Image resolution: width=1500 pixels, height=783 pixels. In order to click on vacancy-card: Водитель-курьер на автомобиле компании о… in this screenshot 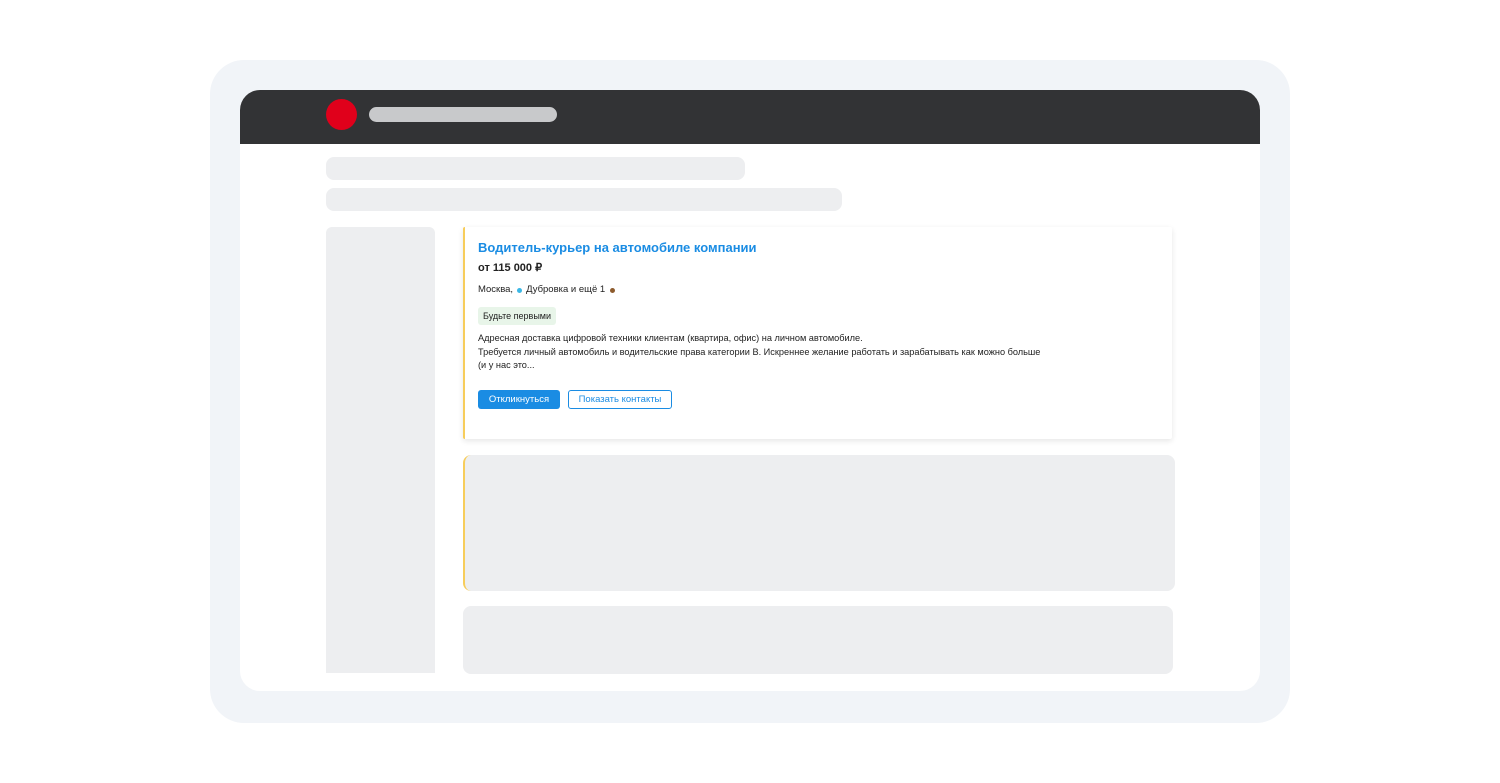, I will do `click(817, 333)`.